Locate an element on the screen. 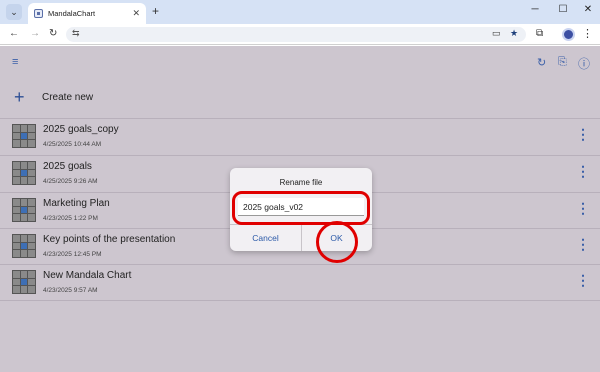  file-title: Key points of the presentation is located at coordinates (109, 239).